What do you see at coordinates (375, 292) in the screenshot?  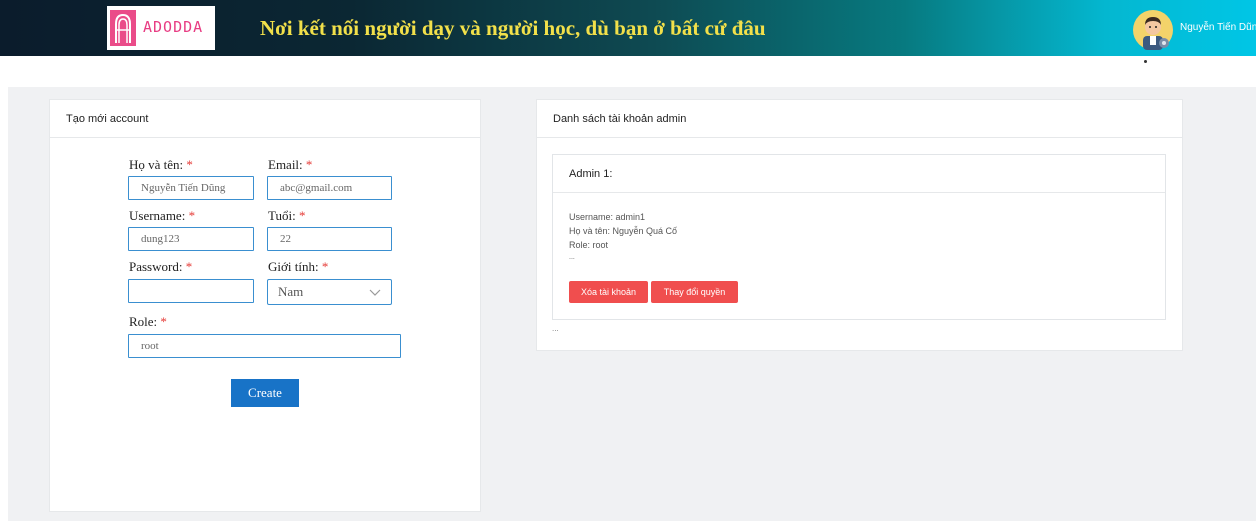 I see `chevron-down-icon` at bounding box center [375, 292].